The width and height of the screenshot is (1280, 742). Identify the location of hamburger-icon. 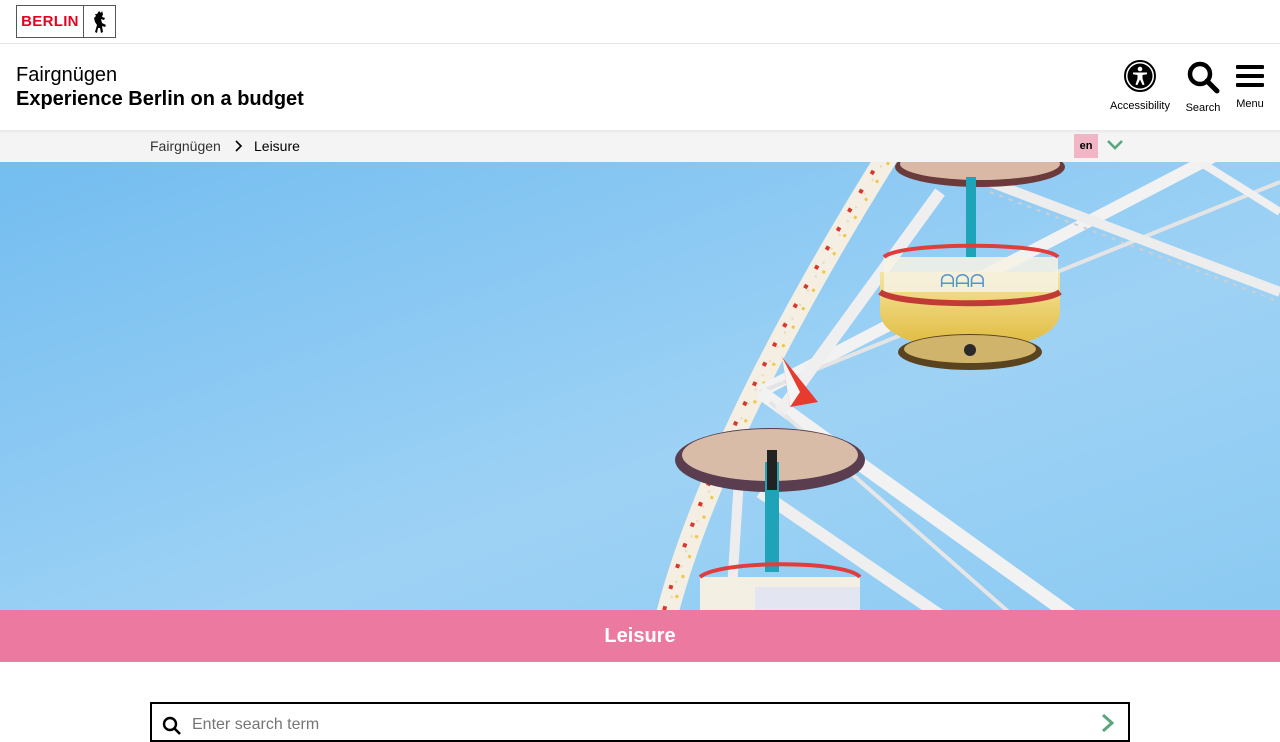
(1250, 78).